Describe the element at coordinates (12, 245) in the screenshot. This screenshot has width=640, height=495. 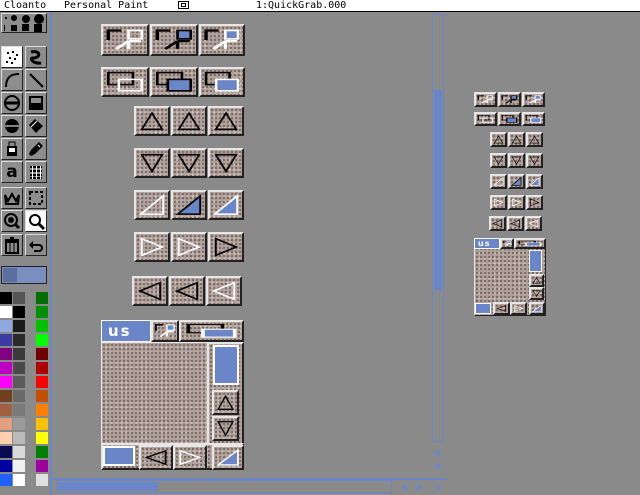
I see `clear-tool` at that location.